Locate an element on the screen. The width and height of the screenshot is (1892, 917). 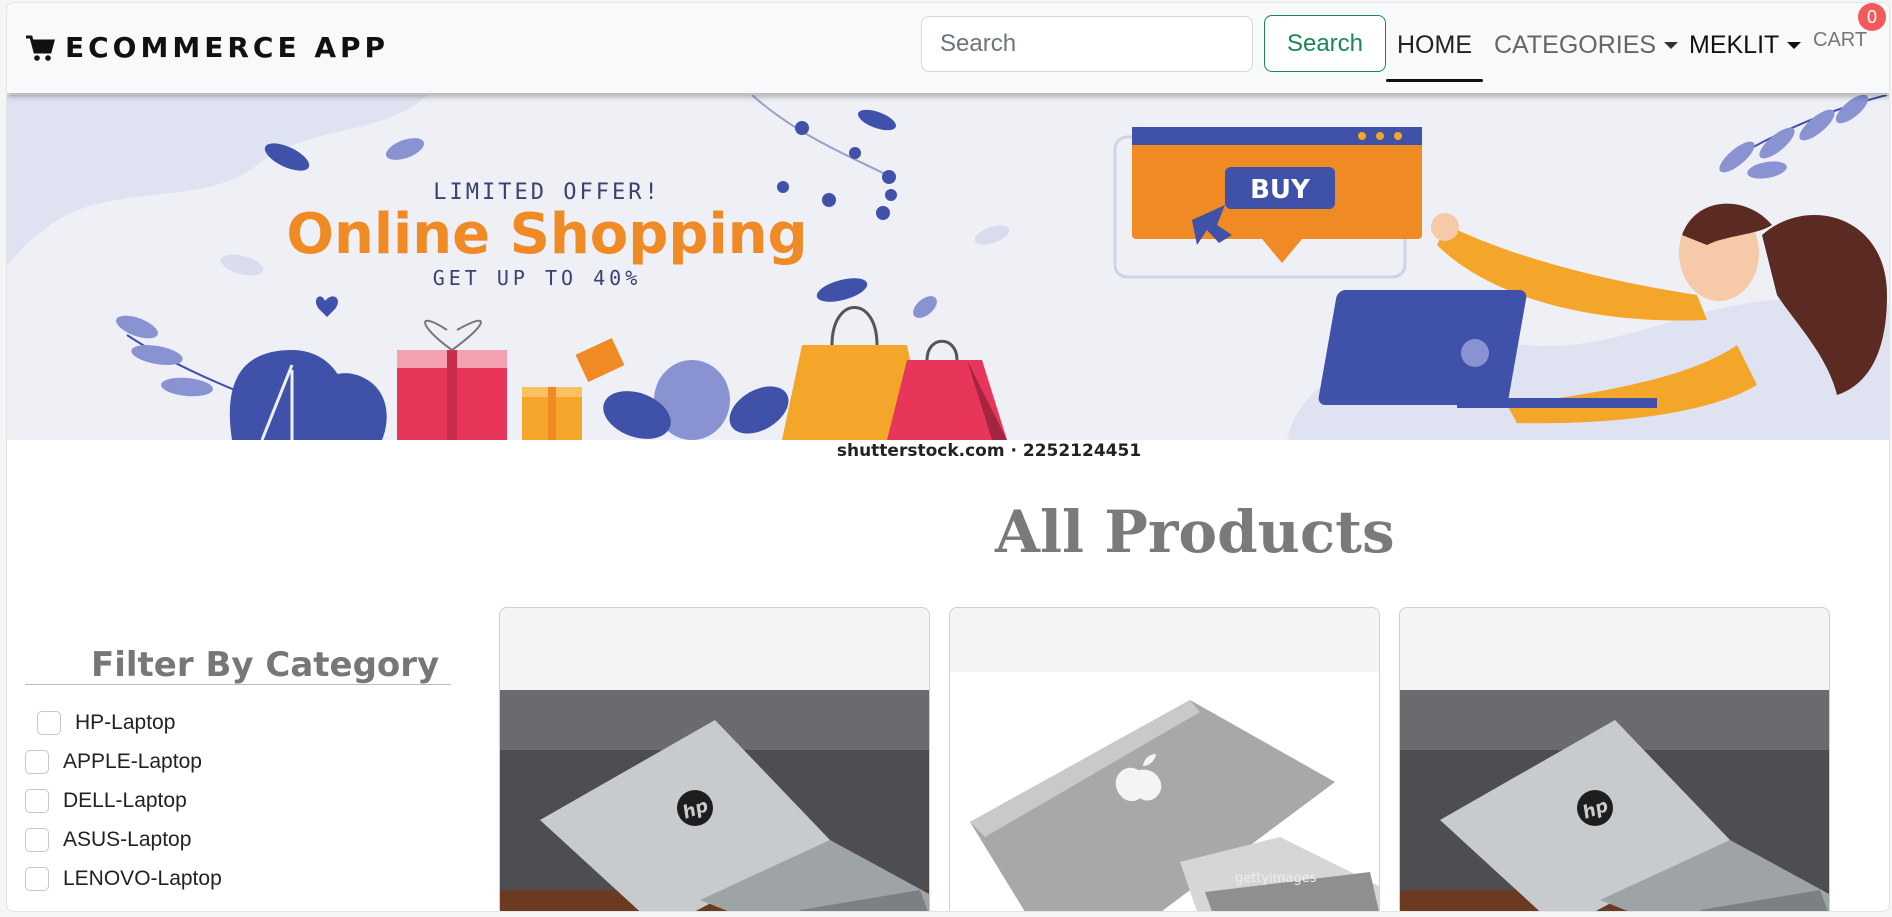
banner-headline: Online Shopping is located at coordinates (546, 234).